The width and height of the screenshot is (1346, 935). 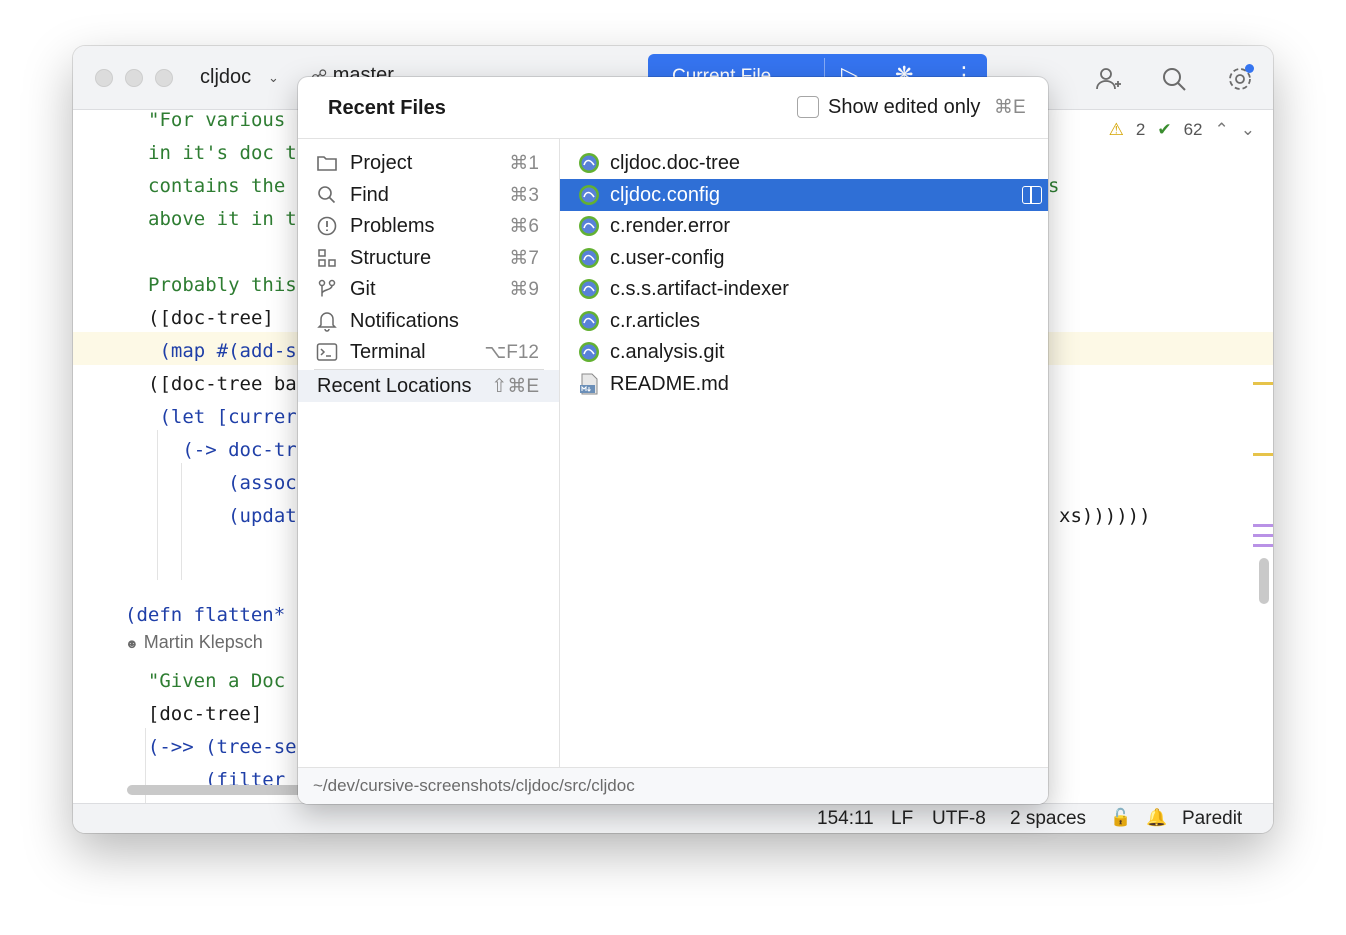 What do you see at coordinates (222, 384) in the screenshot?
I see `code-line: ([doc-tree ba` at bounding box center [222, 384].